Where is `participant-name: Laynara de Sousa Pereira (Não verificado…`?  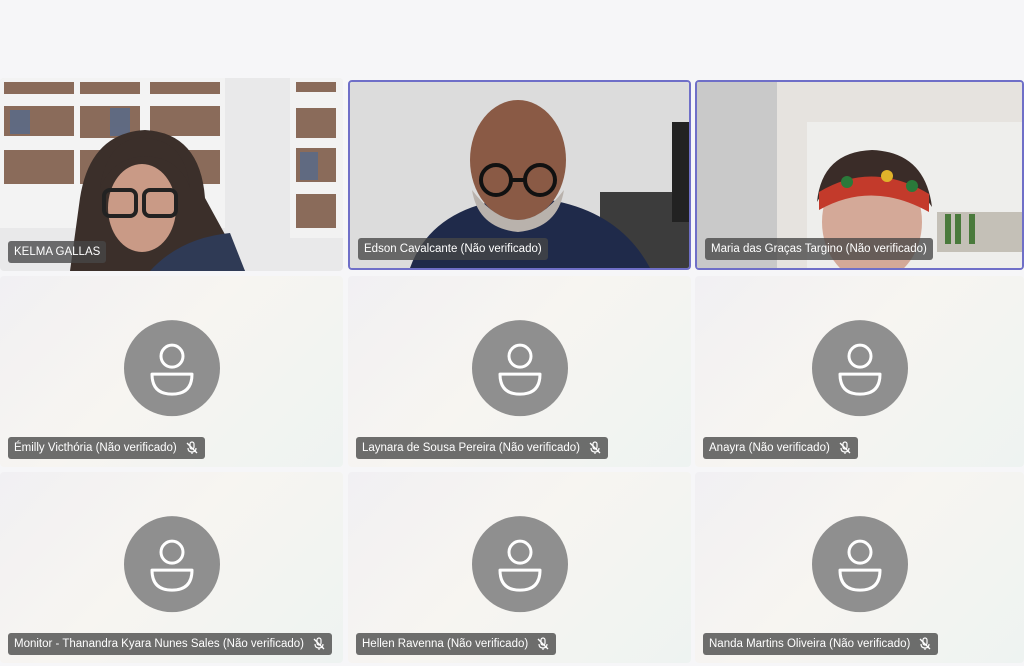
participant-name: Laynara de Sousa Pereira (Não verificado… is located at coordinates (471, 448).